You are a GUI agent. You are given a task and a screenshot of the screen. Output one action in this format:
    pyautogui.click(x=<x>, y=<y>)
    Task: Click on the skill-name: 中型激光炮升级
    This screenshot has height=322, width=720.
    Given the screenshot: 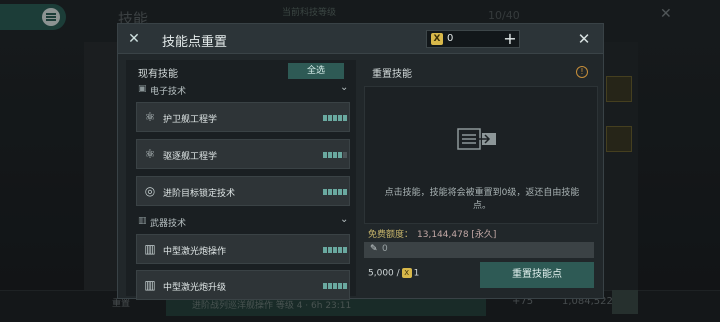 What is the action you would take?
    pyautogui.click(x=195, y=288)
    